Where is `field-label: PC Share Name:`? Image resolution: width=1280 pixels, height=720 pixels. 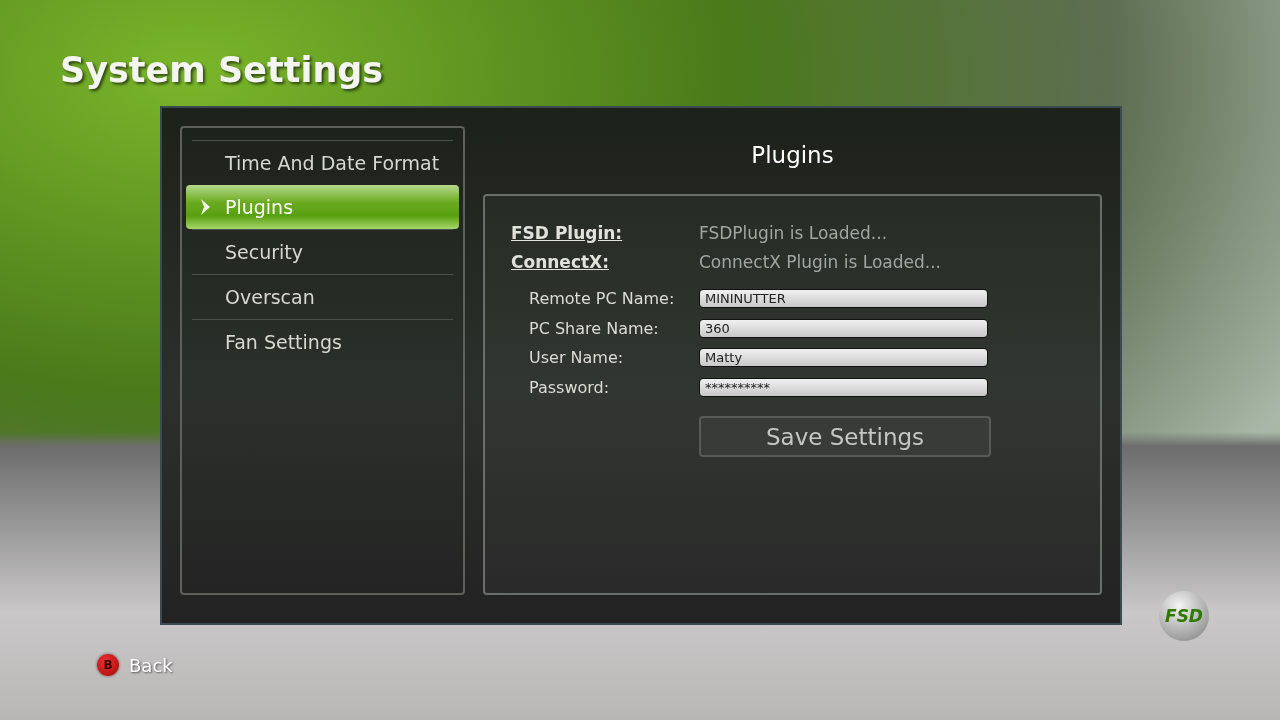 field-label: PC Share Name: is located at coordinates (594, 328).